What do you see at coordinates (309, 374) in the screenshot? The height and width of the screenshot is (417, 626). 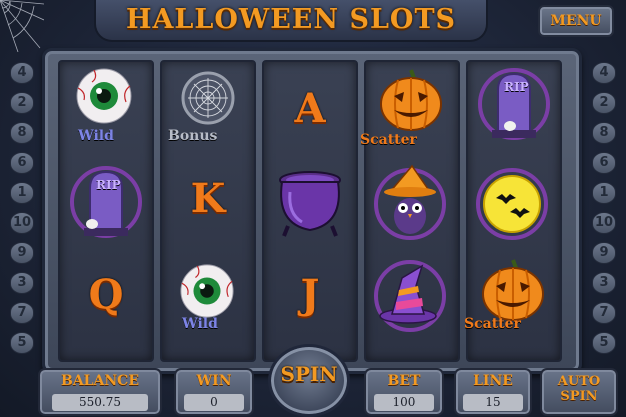 I see `spin-label: Spin` at bounding box center [309, 374].